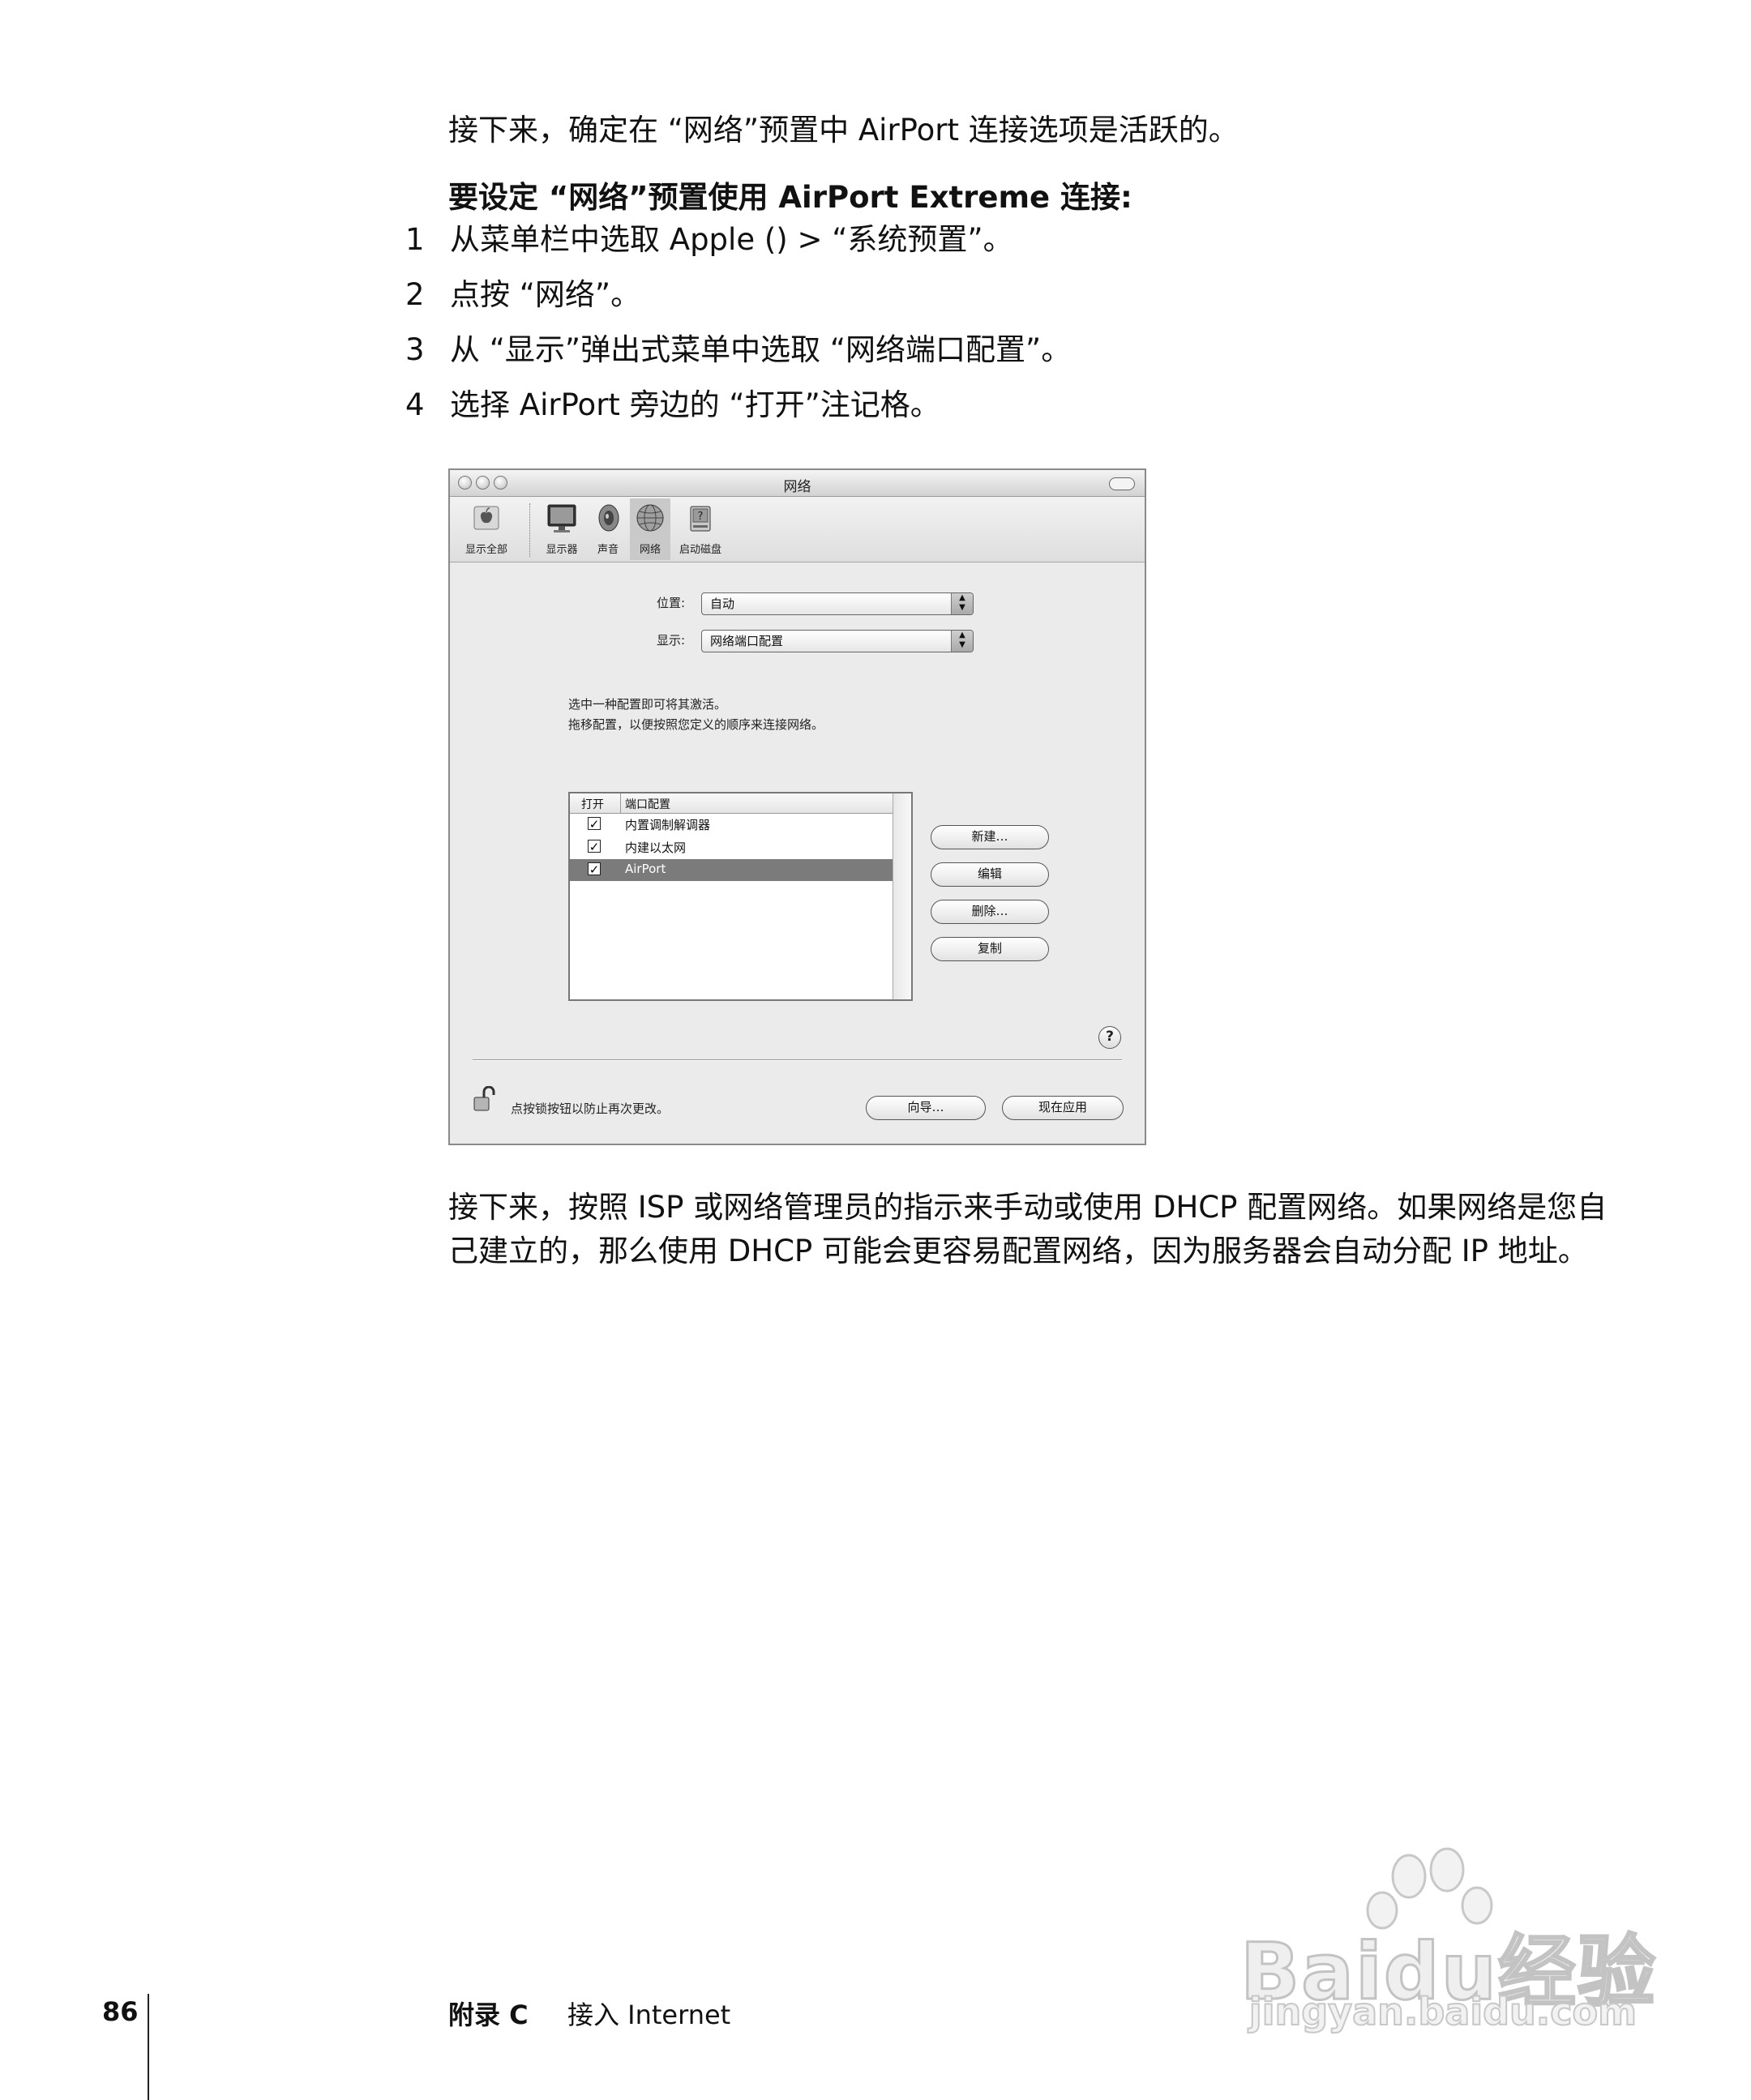 The width and height of the screenshot is (1751, 2100). I want to click on toolbar-startup-disk: ? 启动磁盘, so click(700, 529).